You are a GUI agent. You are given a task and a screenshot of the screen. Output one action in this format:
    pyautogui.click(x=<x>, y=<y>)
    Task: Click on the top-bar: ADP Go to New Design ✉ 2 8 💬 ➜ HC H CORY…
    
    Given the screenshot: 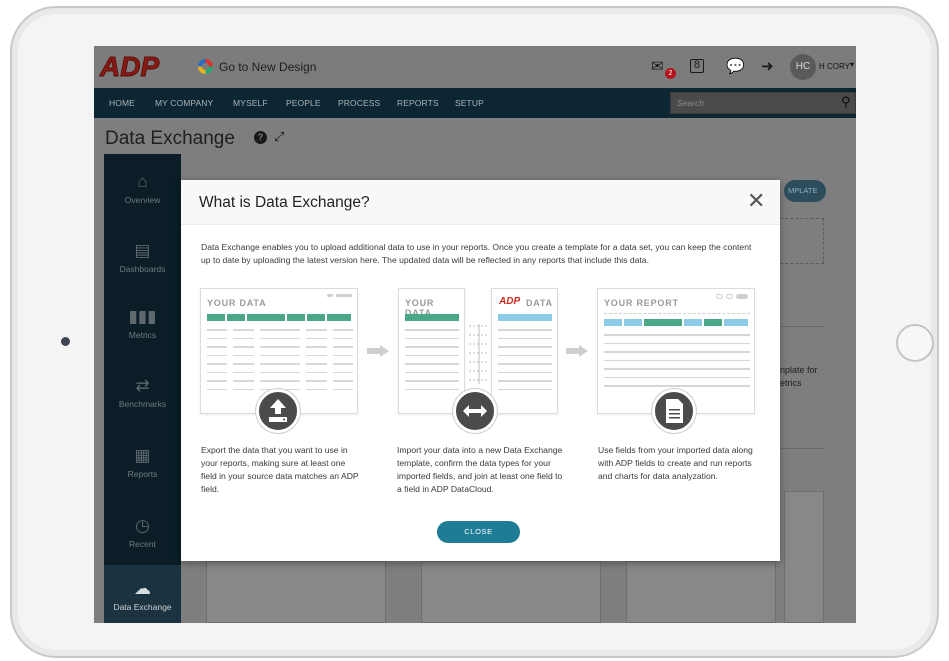 What is the action you would take?
    pyautogui.click(x=475, y=67)
    